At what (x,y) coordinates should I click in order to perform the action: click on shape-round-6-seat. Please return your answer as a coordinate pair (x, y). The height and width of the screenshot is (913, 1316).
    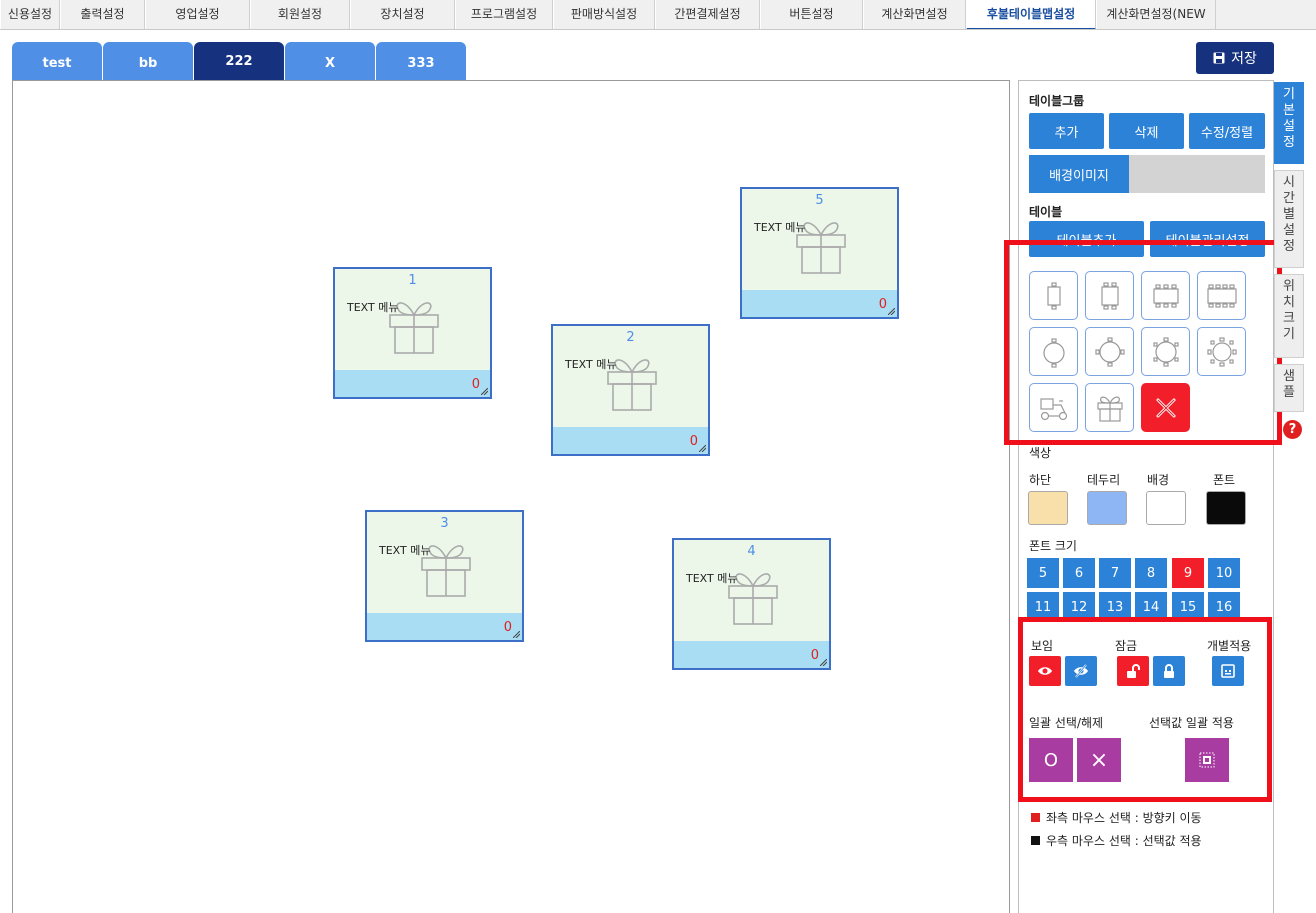
    Looking at the image, I should click on (1165, 351).